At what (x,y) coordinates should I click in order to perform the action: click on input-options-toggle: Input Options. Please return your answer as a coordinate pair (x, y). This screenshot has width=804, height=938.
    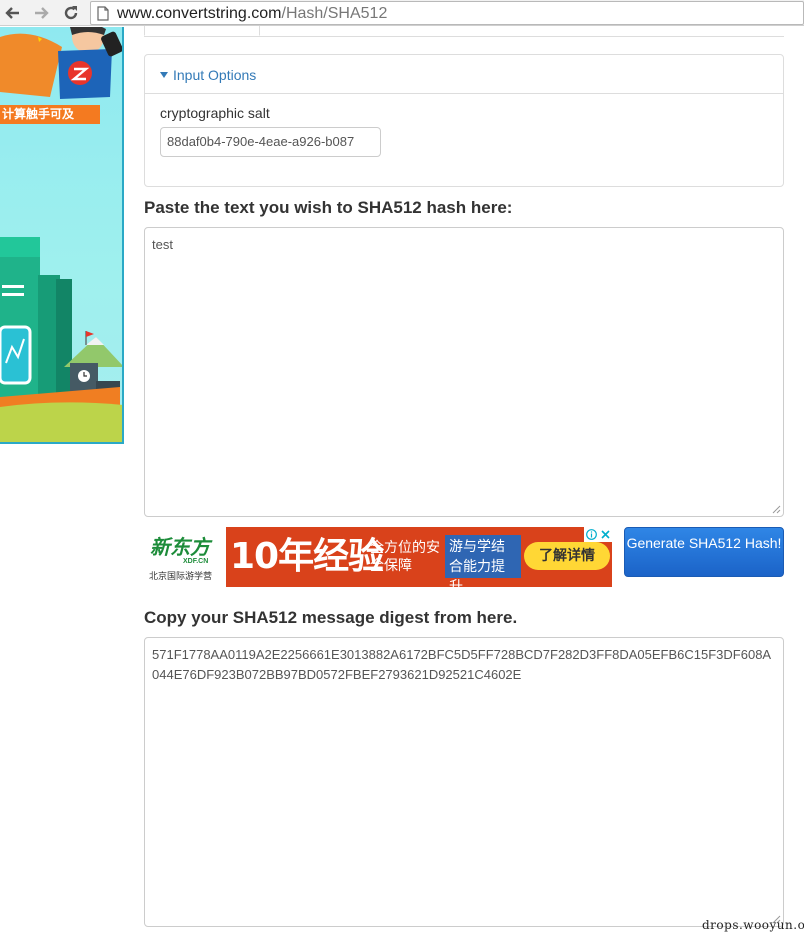
    Looking at the image, I should click on (464, 74).